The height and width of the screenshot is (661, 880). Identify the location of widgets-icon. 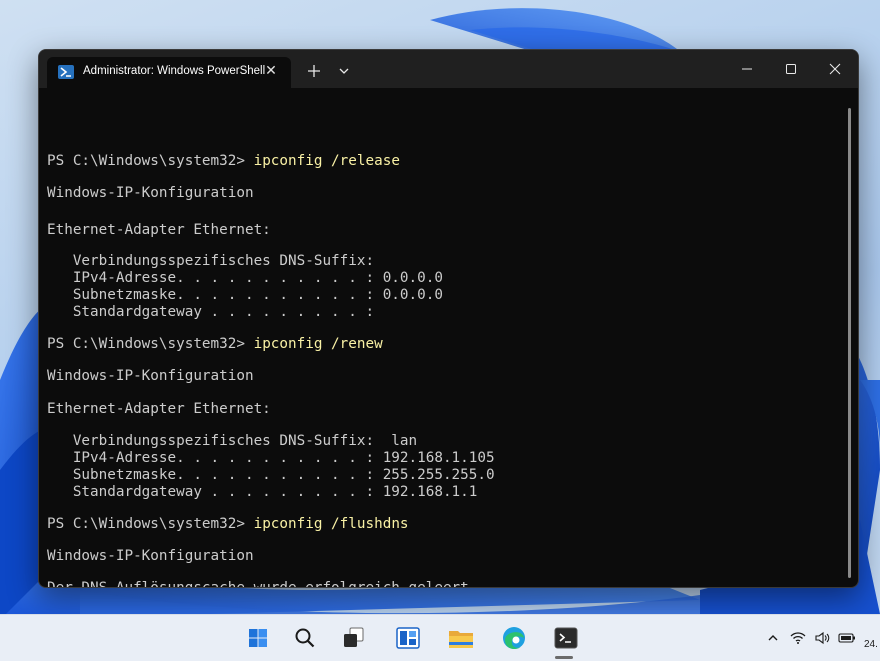
(408, 638).